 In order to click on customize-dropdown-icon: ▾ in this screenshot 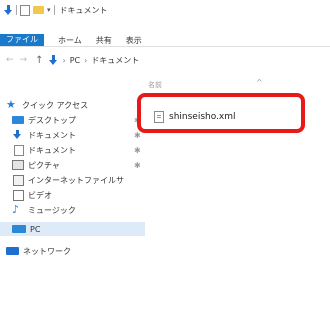, I will do `click(49, 10)`.